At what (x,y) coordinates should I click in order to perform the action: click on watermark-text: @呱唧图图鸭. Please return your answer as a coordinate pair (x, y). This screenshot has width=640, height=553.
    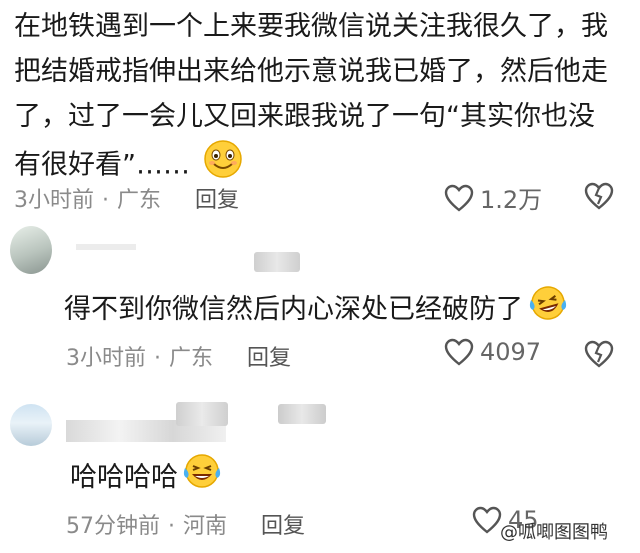
    Looking at the image, I should click on (554, 532).